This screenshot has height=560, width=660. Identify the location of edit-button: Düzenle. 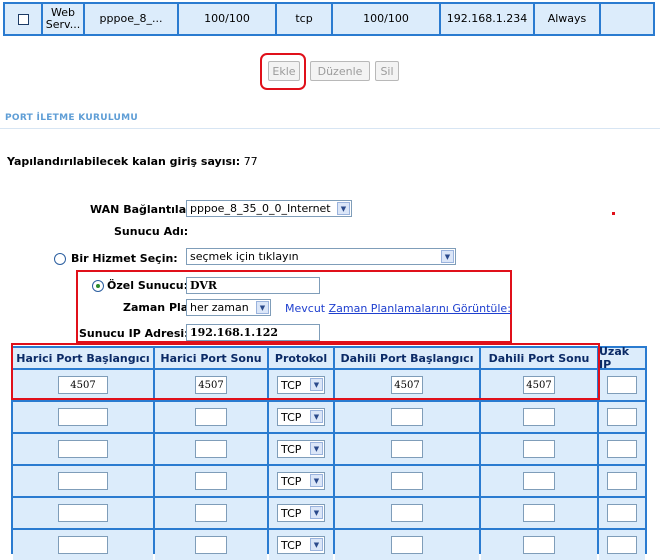
(340, 71).